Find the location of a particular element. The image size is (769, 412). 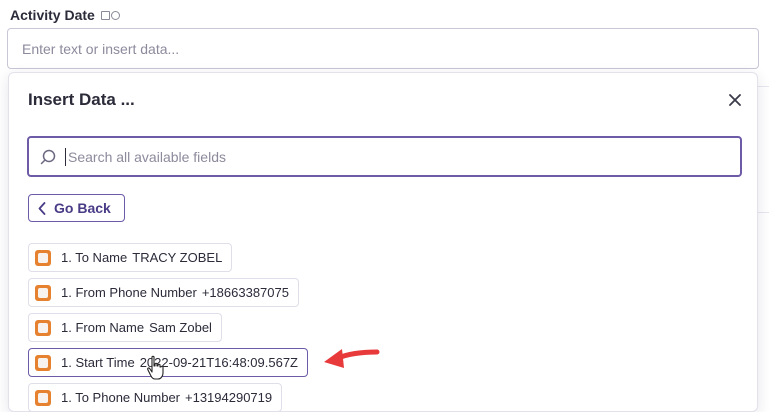

search-input is located at coordinates (404, 156).